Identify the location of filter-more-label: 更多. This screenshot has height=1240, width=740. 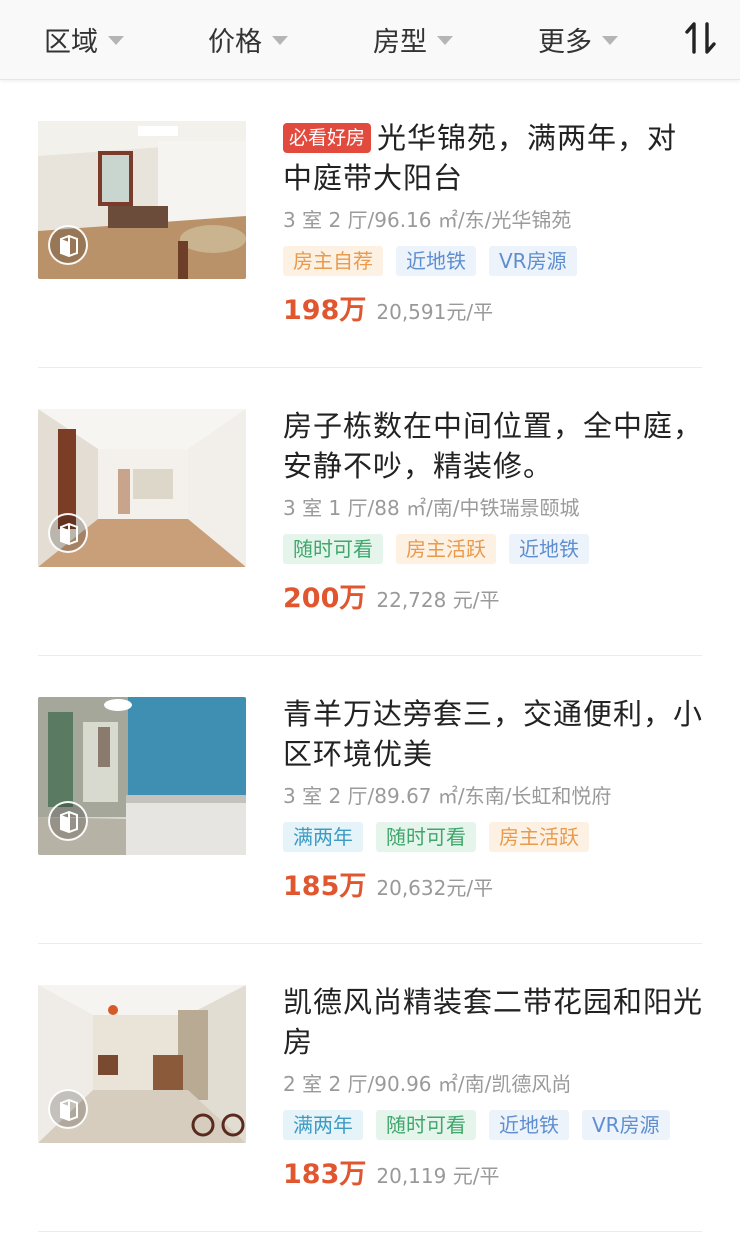
(565, 42).